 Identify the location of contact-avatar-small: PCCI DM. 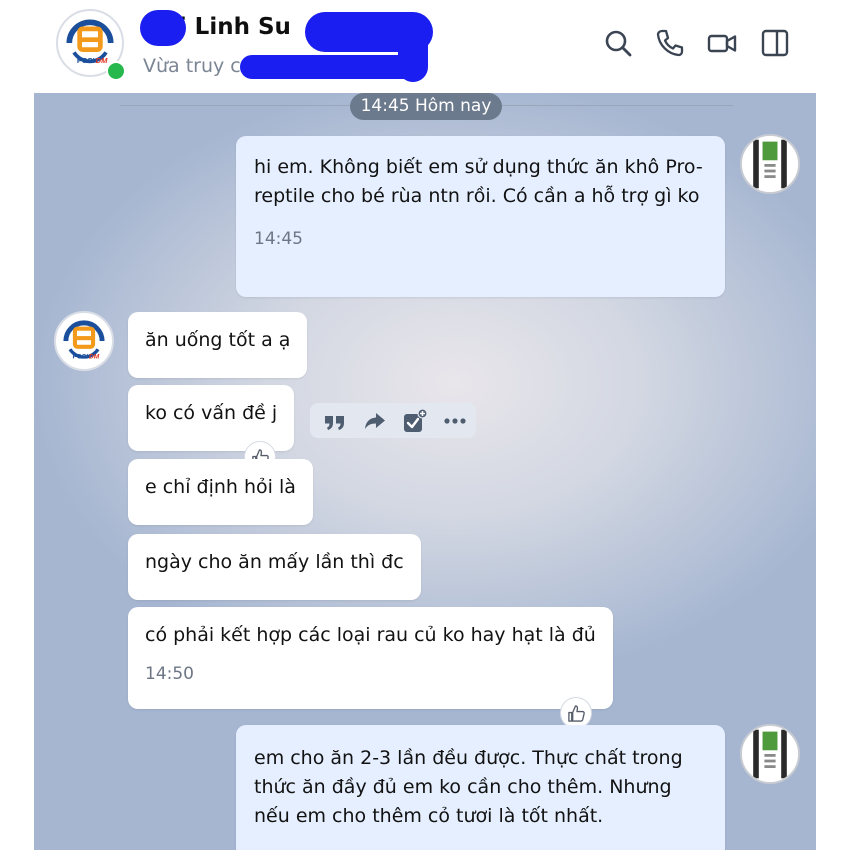
(84, 341).